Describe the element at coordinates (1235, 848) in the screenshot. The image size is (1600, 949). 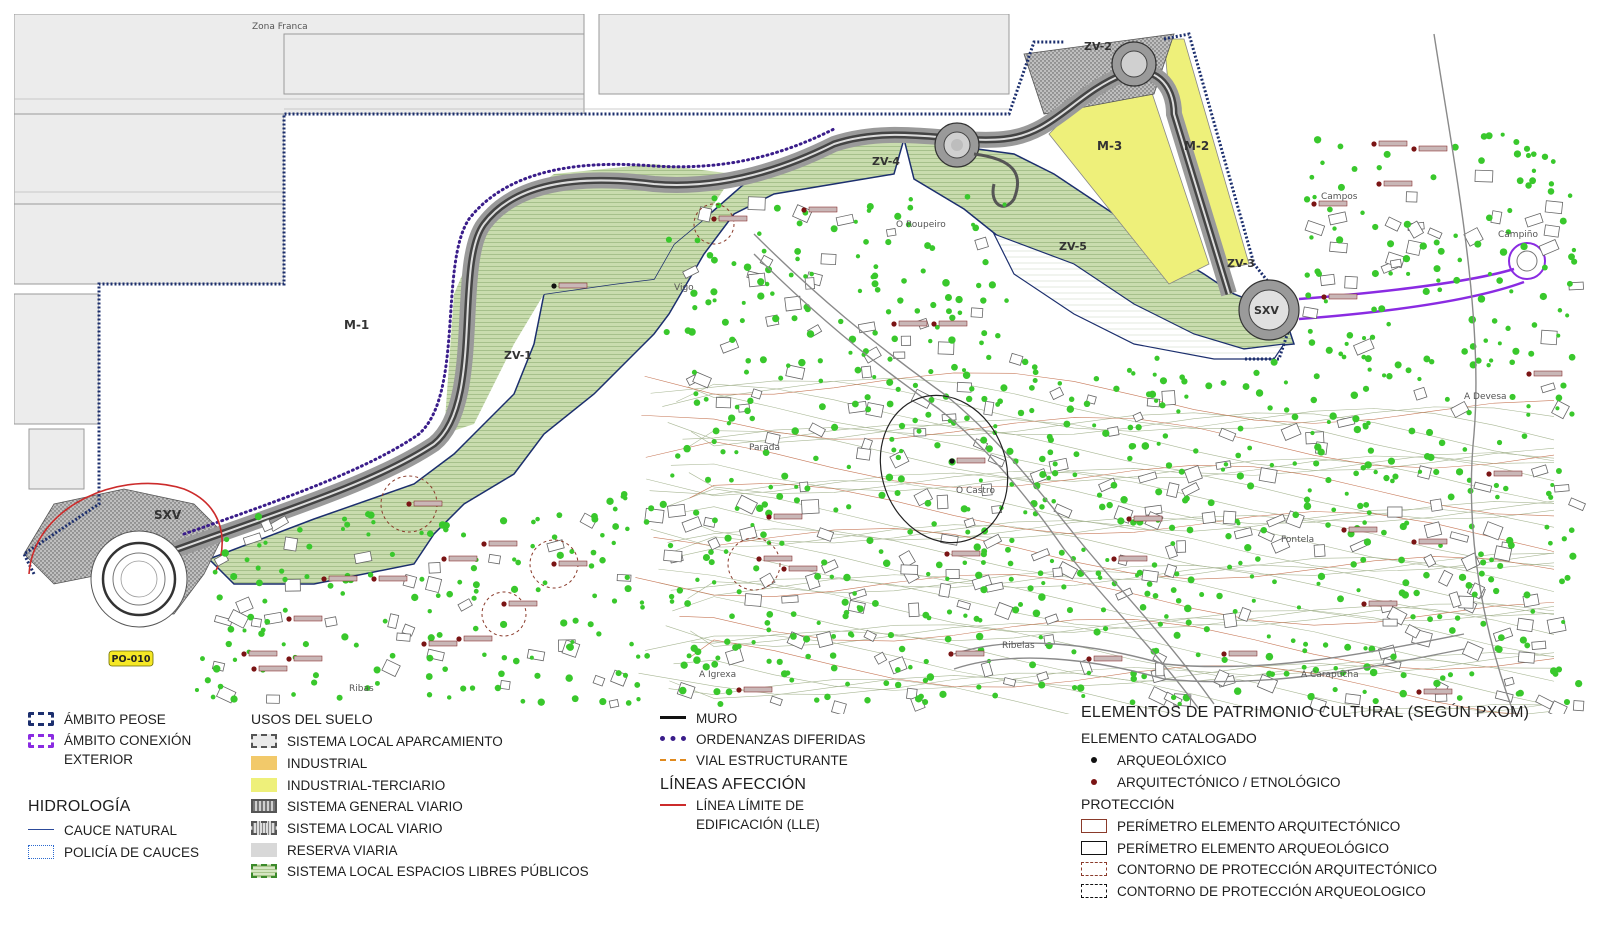
I see `legend-perimetro-arqueologico: PERÍMETRO ELEMENTO ARQUEOLÓGICO` at that location.